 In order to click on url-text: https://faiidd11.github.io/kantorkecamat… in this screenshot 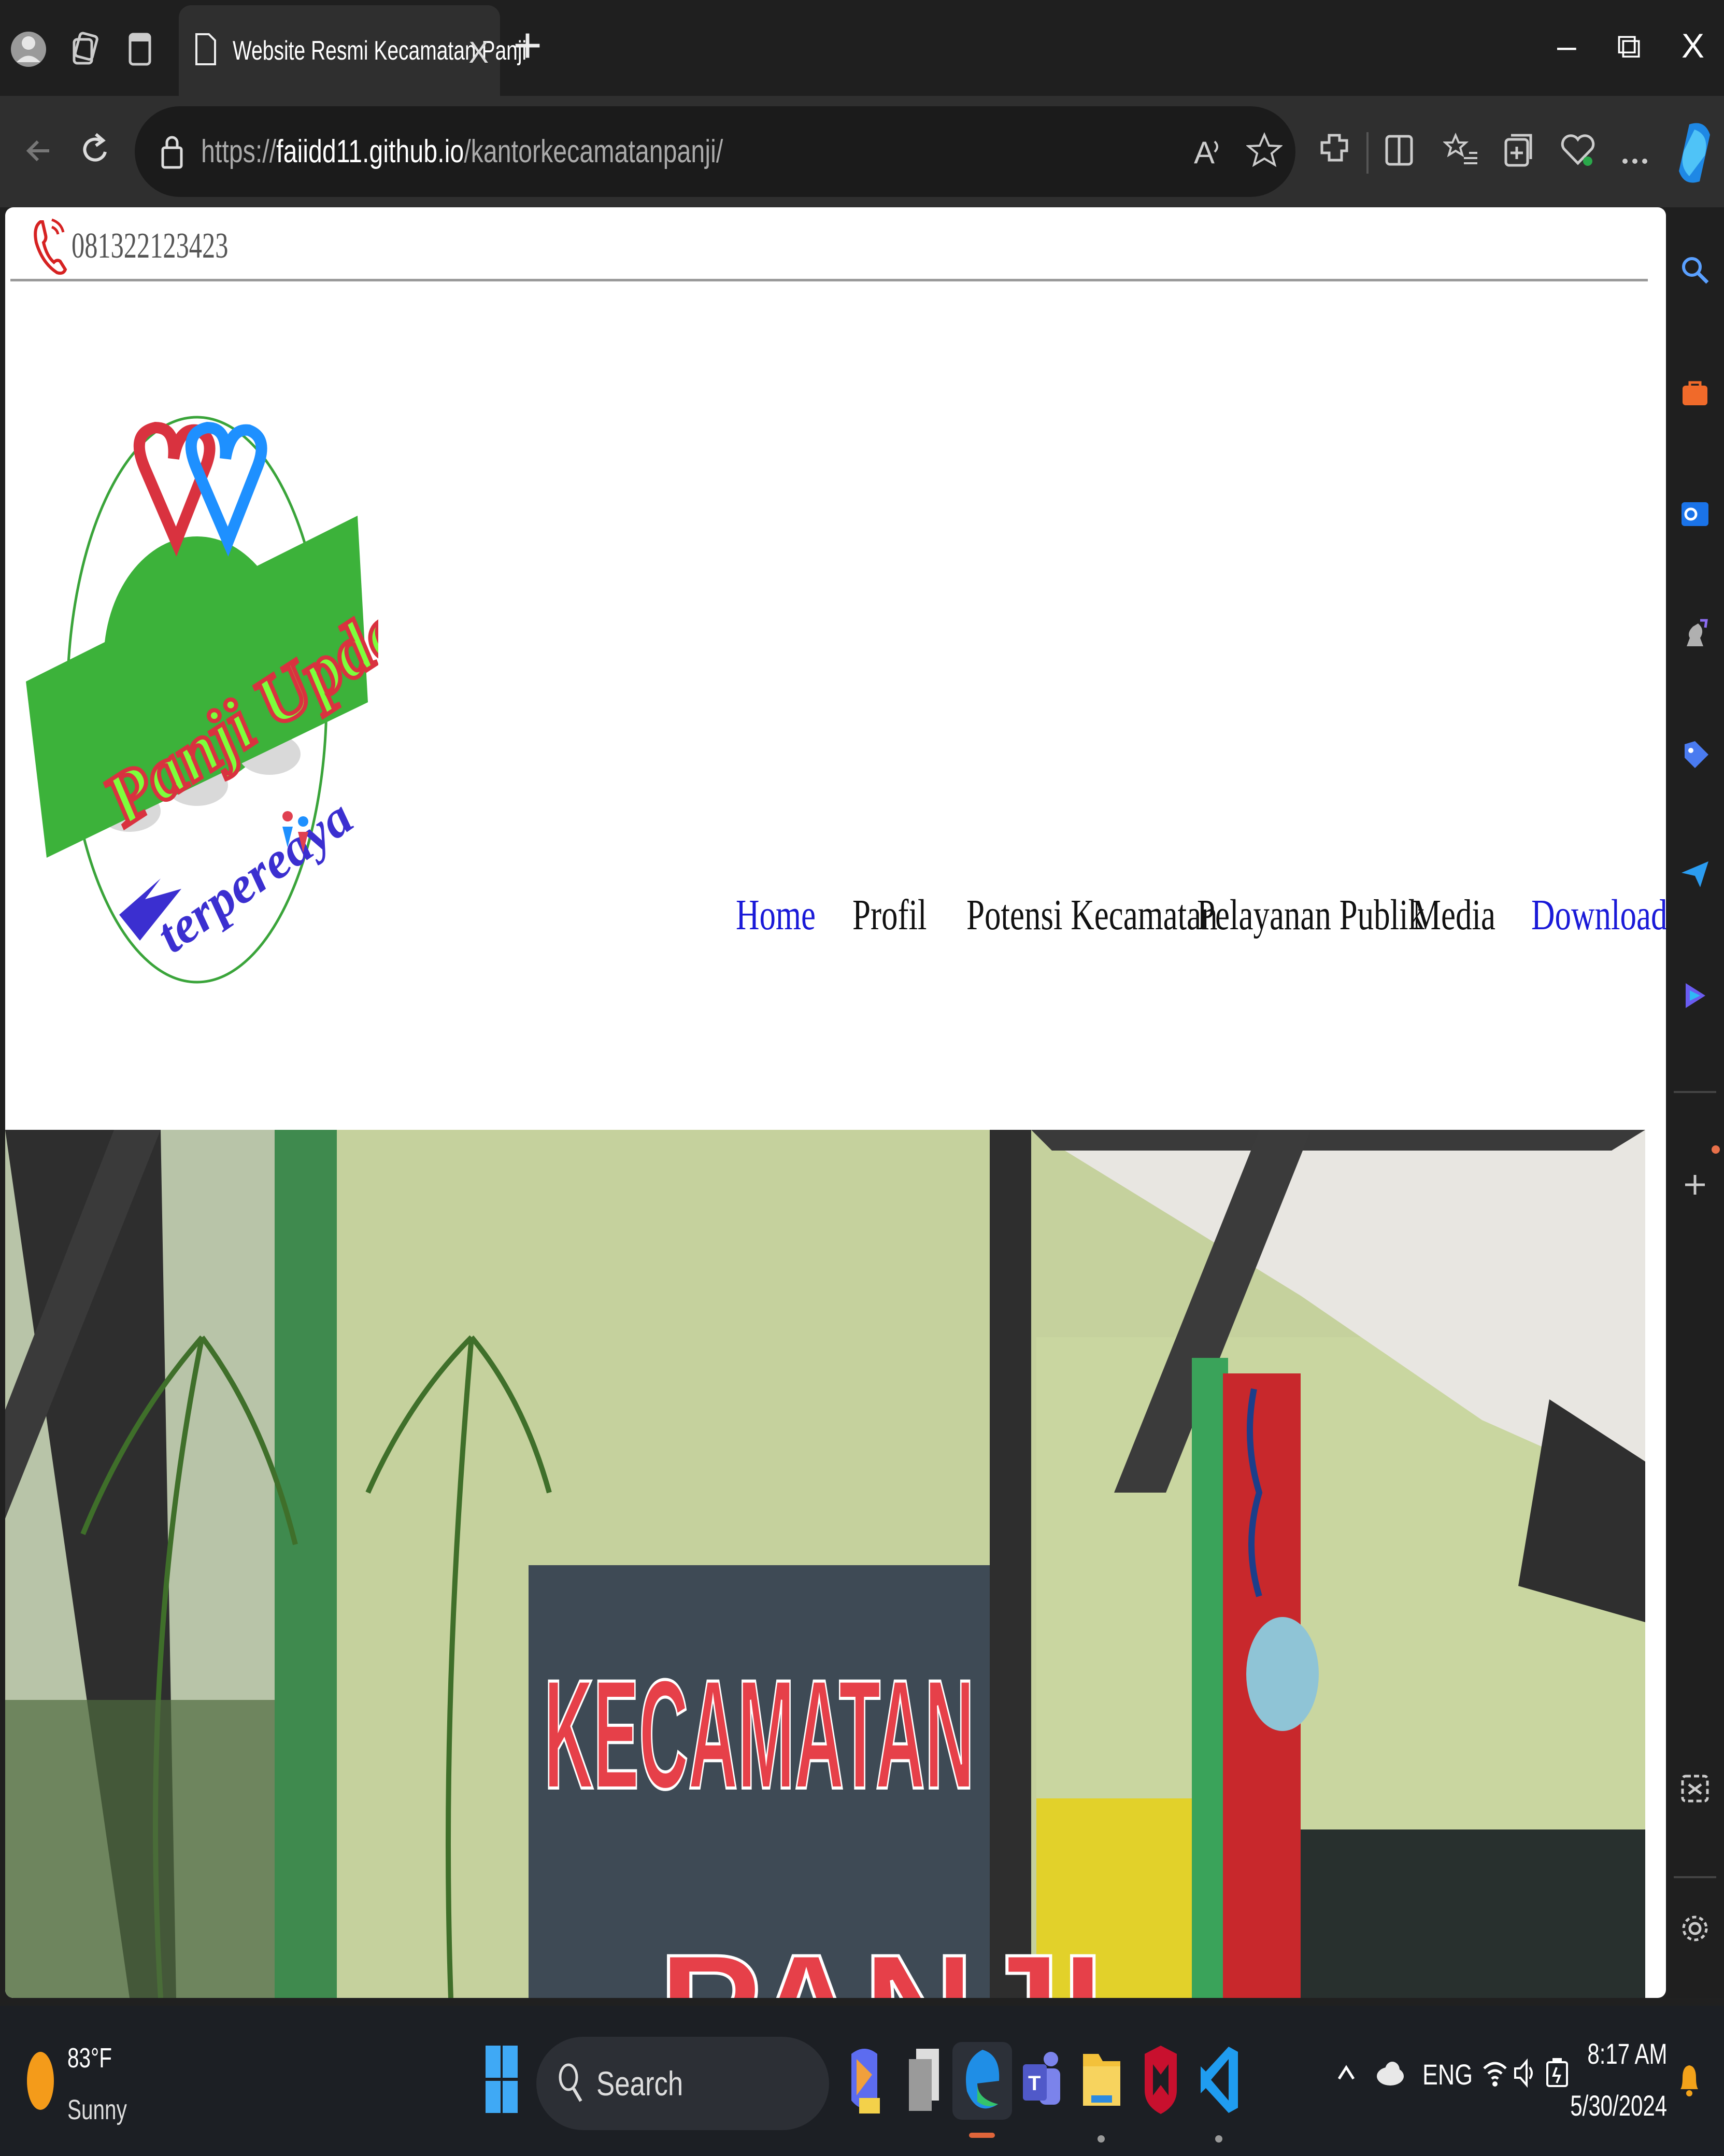, I will do `click(462, 151)`.